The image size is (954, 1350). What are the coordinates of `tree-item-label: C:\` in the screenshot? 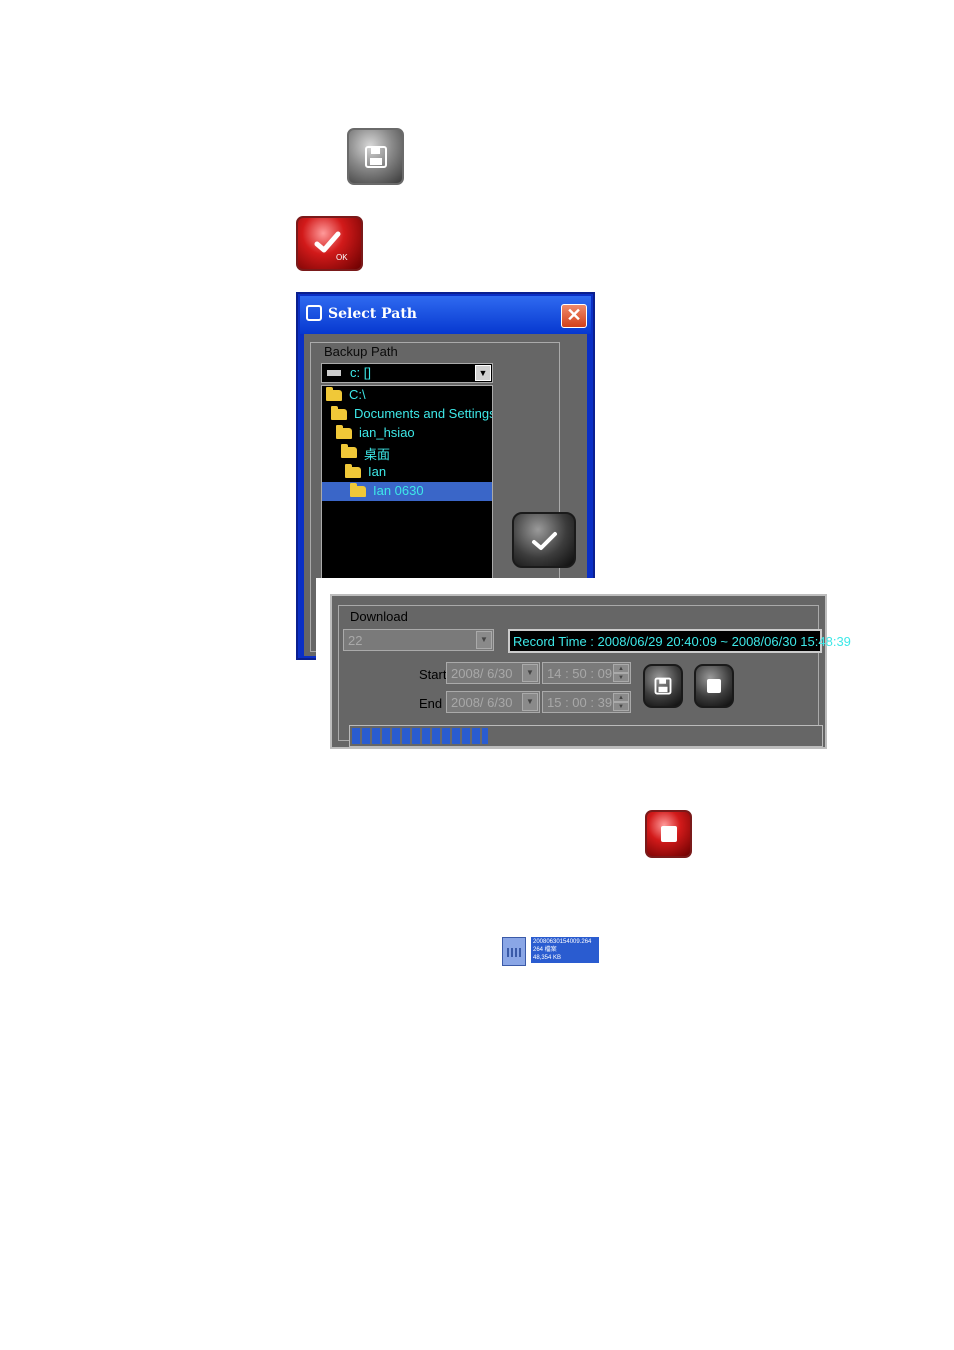 It's located at (357, 394).